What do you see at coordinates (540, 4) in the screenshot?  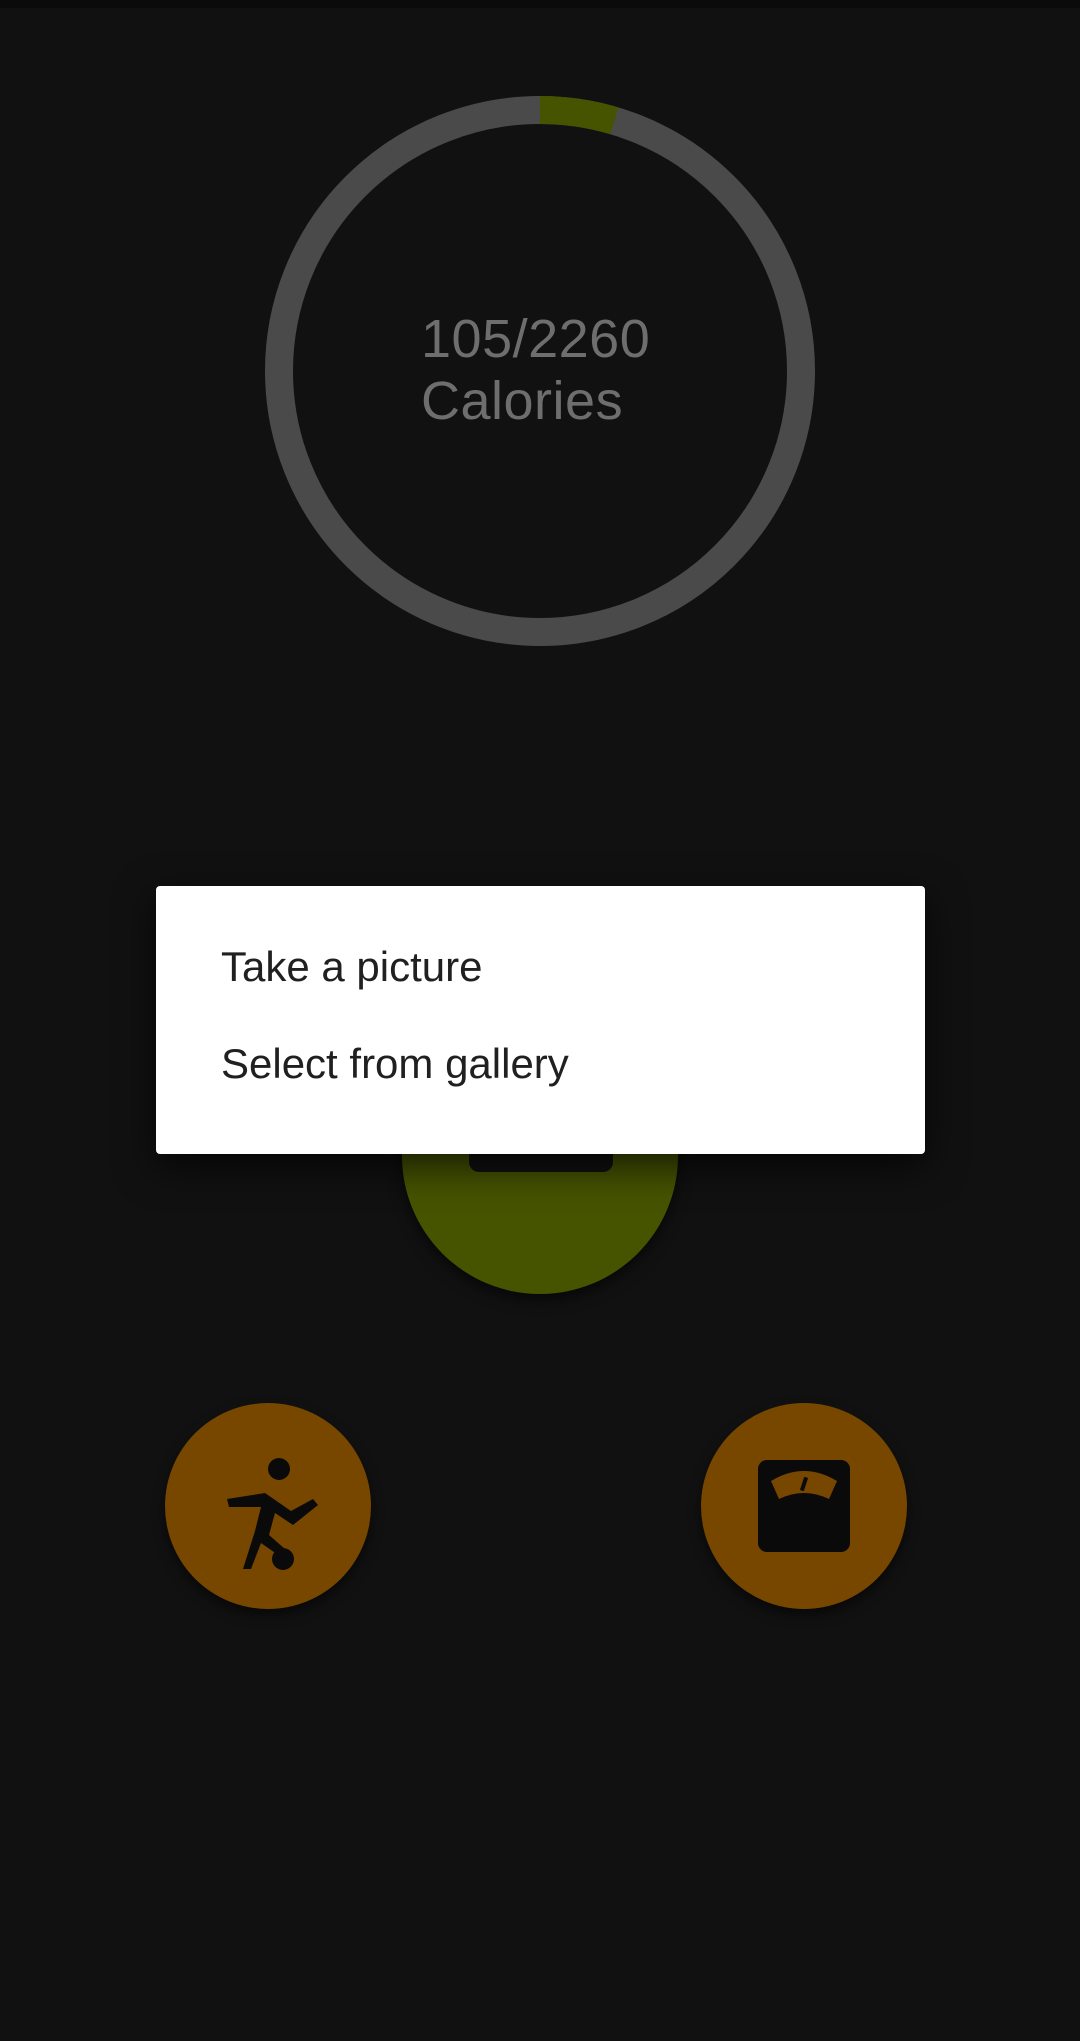 I see `status-bar` at bounding box center [540, 4].